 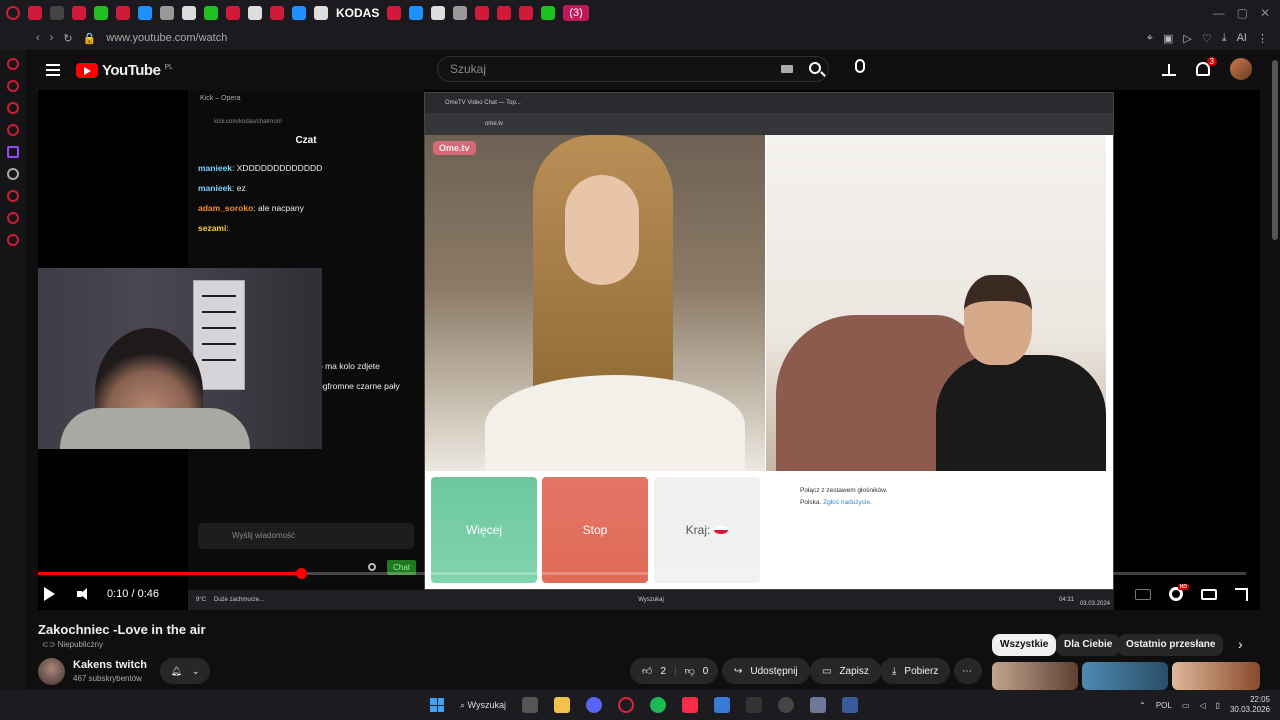 I want to click on channel-name: Kakens twitch, so click(x=110, y=665).